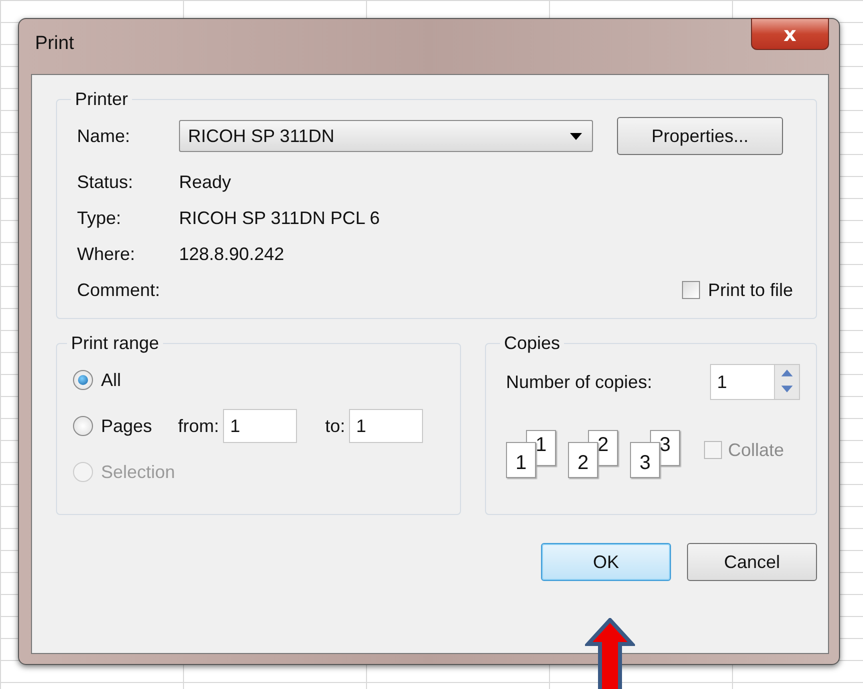  Describe the element at coordinates (645, 460) in the screenshot. I see `page-icon: 3` at that location.